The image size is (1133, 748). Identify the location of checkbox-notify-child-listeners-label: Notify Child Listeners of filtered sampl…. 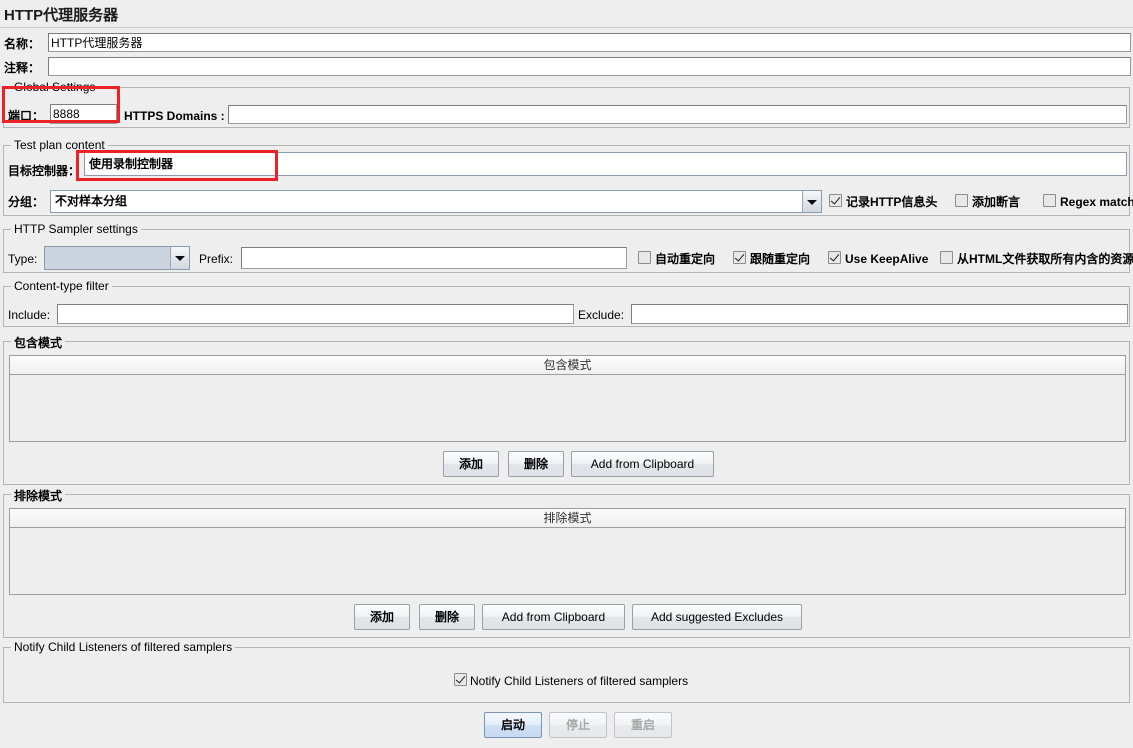
(579, 681).